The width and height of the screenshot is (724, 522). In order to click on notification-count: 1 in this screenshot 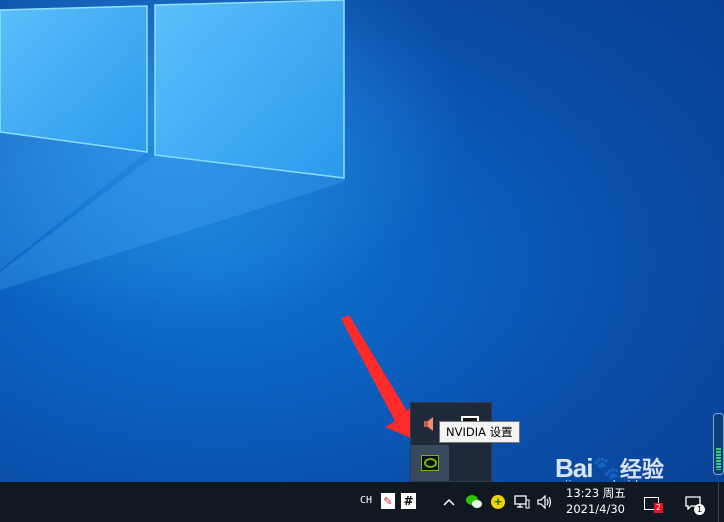, I will do `click(699, 509)`.